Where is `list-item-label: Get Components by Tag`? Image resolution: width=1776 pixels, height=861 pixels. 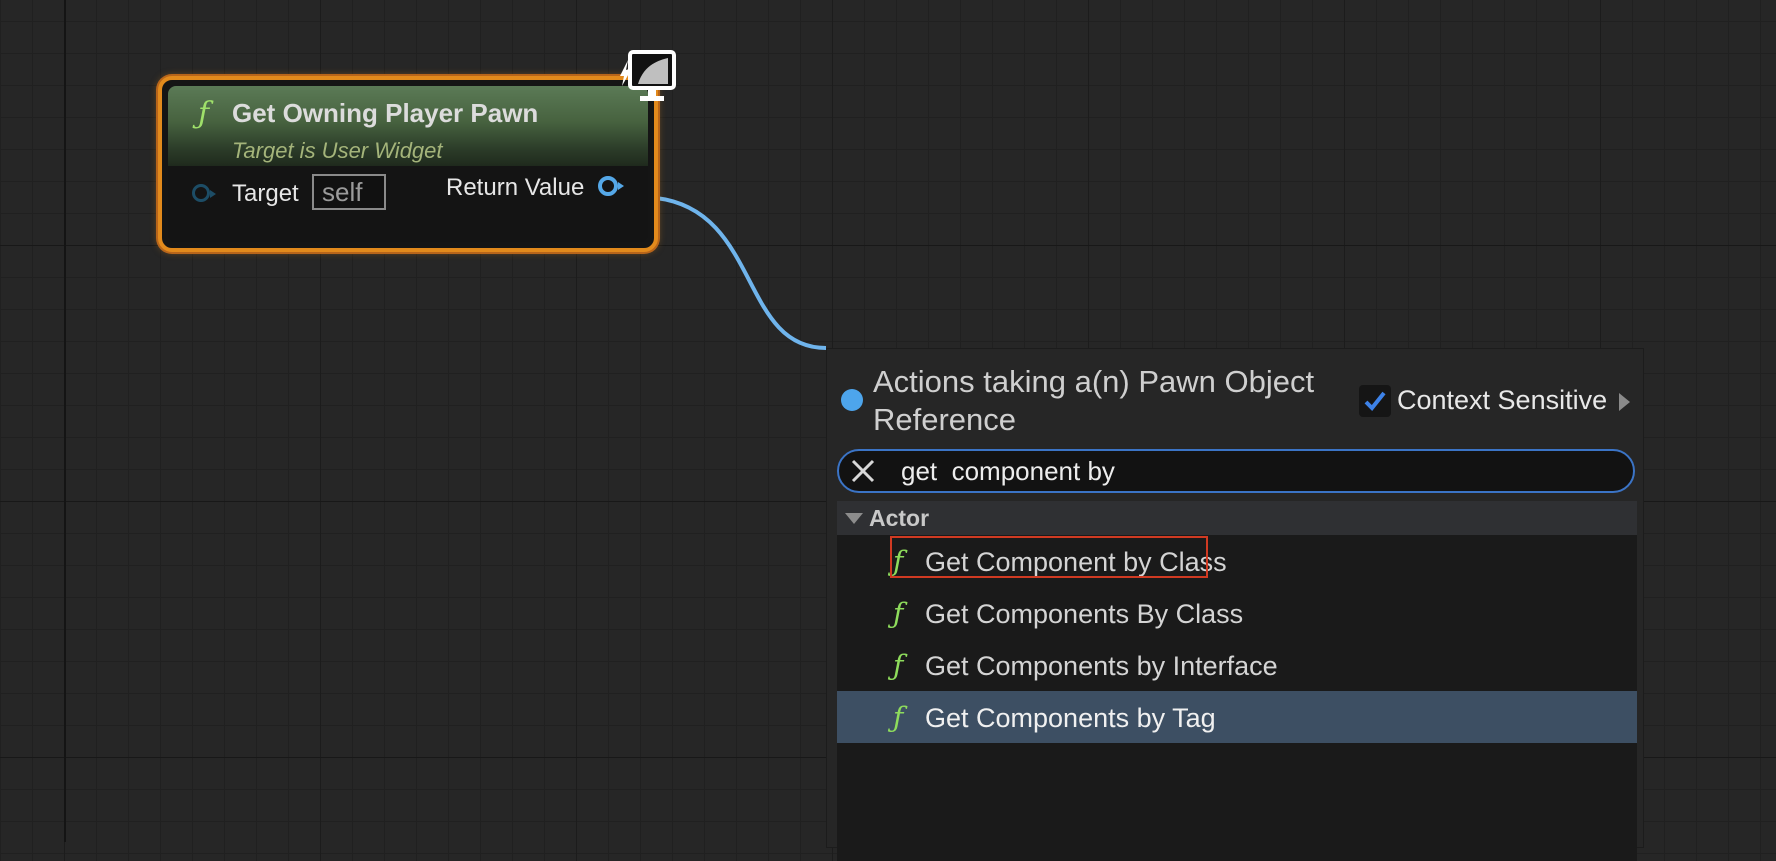
list-item-label: Get Components by Tag is located at coordinates (1070, 718).